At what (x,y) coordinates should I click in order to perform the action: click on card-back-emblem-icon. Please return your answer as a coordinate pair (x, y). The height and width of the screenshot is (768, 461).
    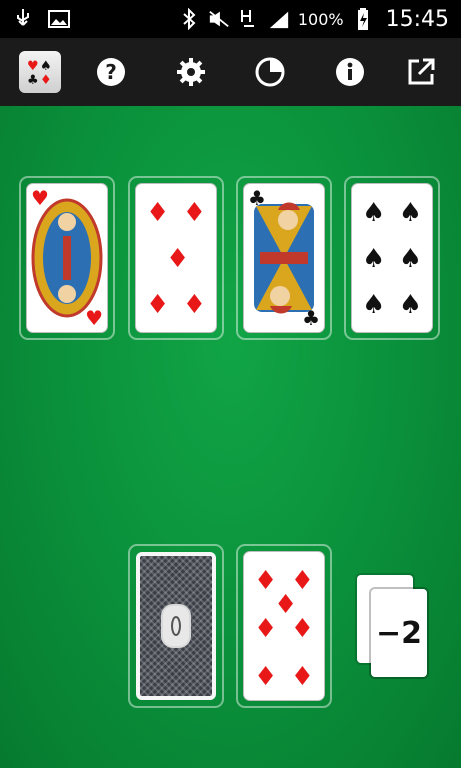
    Looking at the image, I should click on (176, 626).